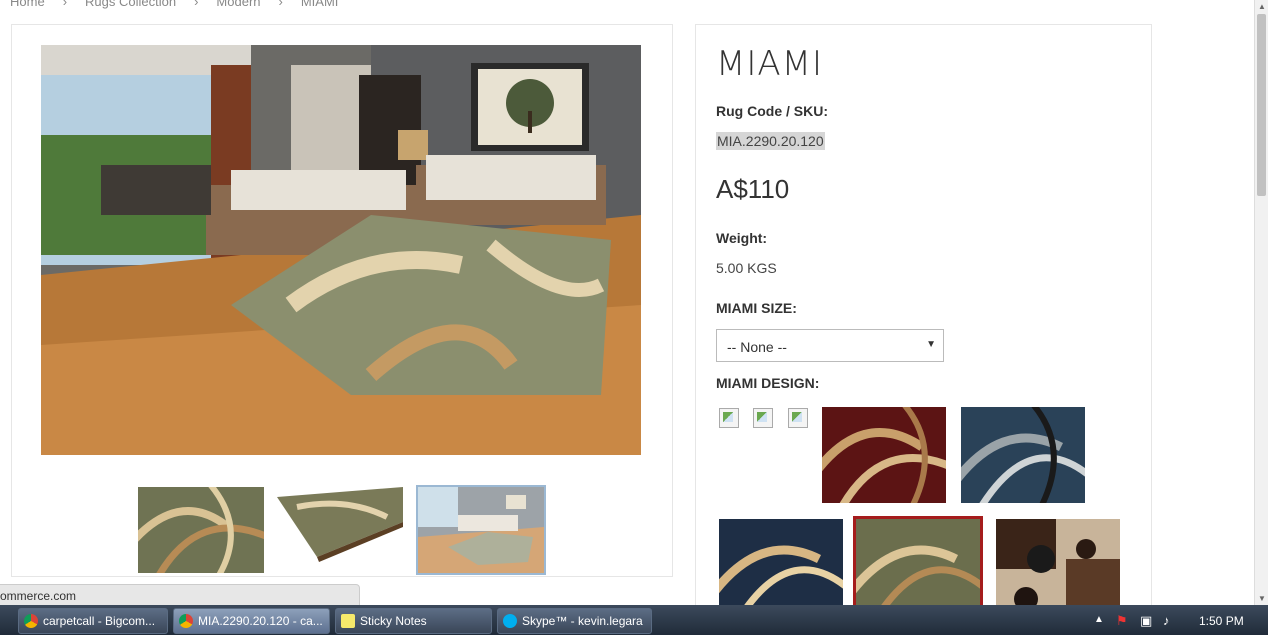 The width and height of the screenshot is (1268, 635). What do you see at coordinates (510, 621) in the screenshot?
I see `skype-icon` at bounding box center [510, 621].